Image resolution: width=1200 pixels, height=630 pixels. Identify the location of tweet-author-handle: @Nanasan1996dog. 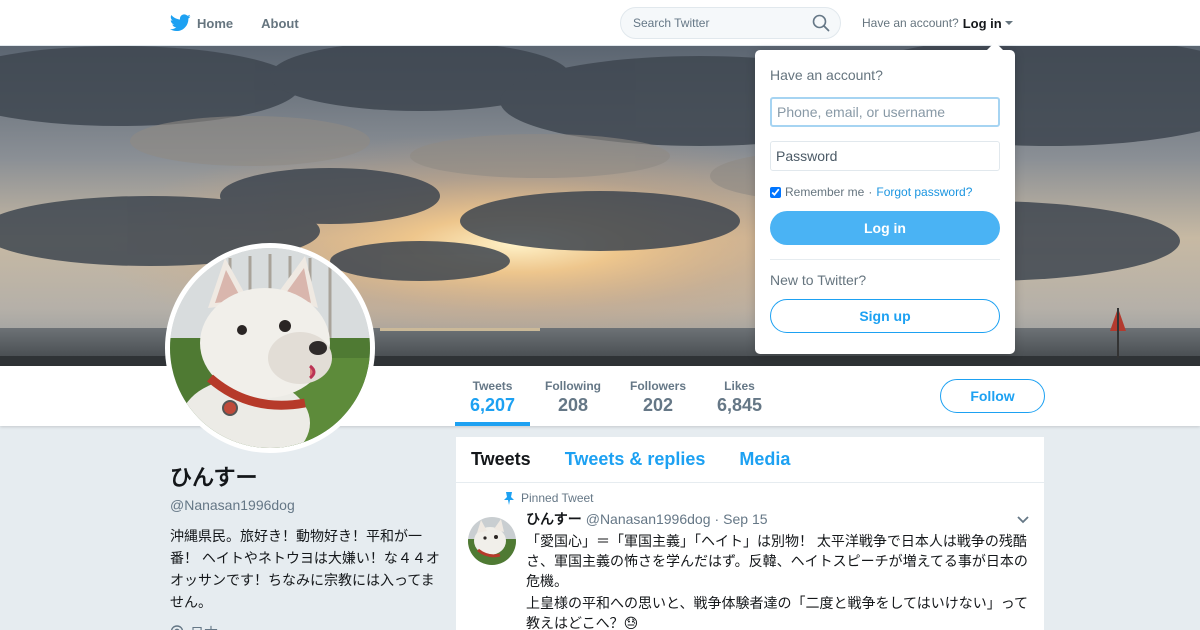
(648, 519).